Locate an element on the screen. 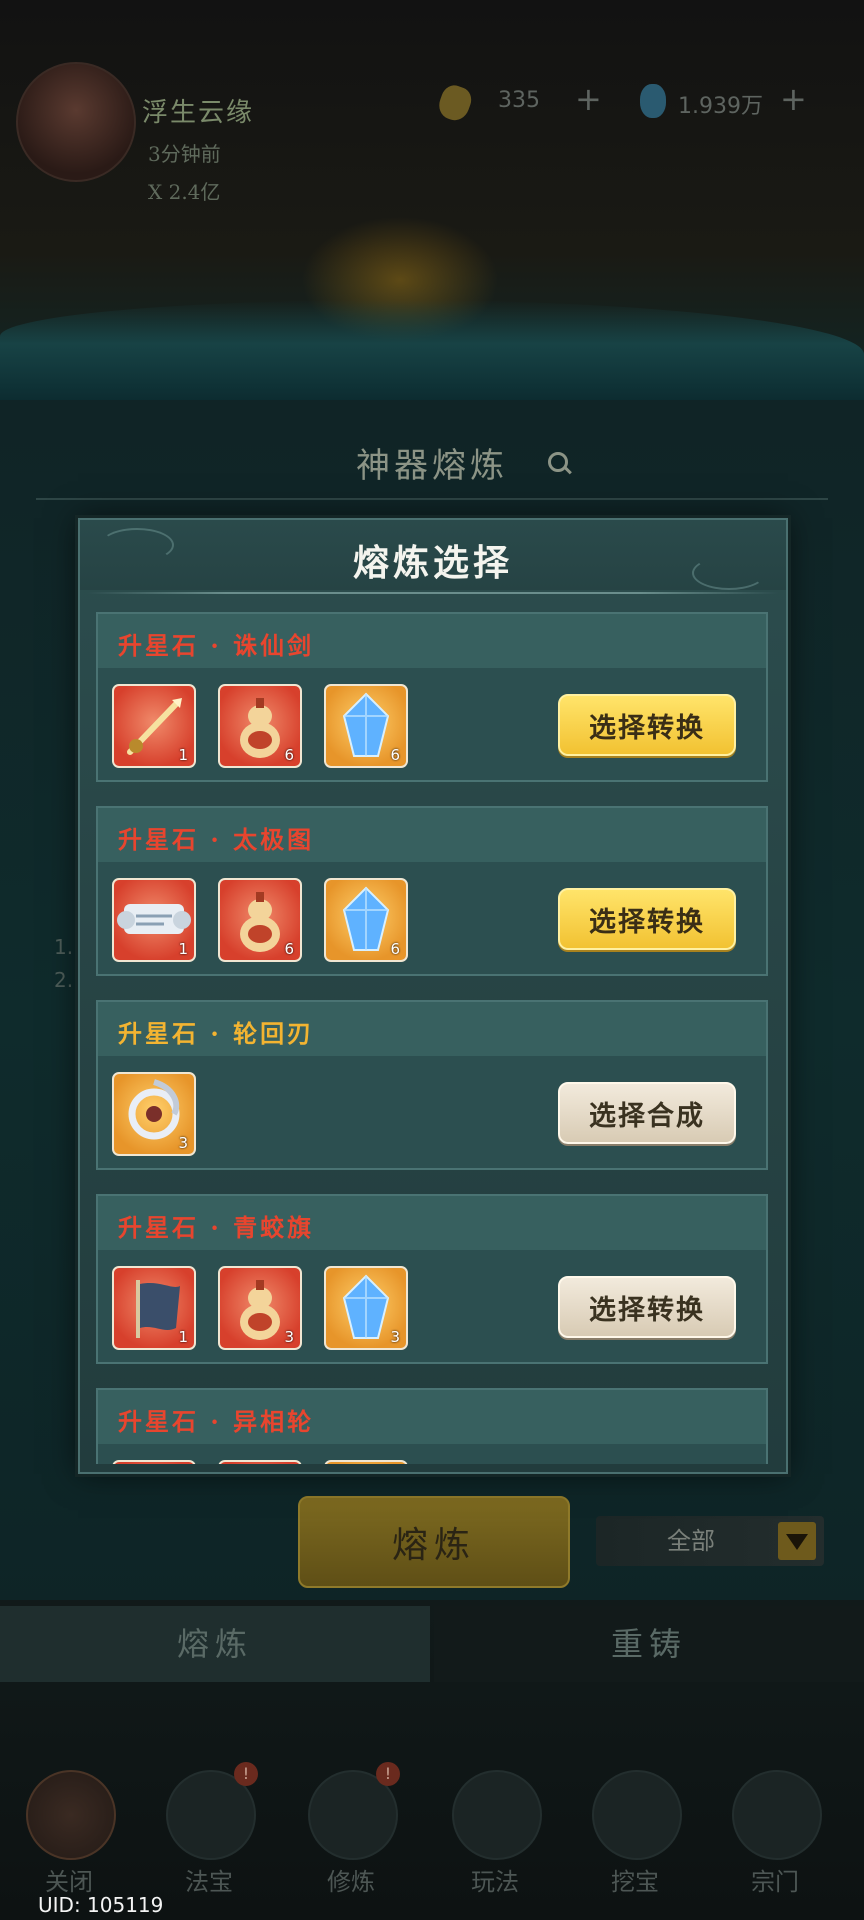  tab-smelt-label: 熔炼 is located at coordinates (214, 1644).